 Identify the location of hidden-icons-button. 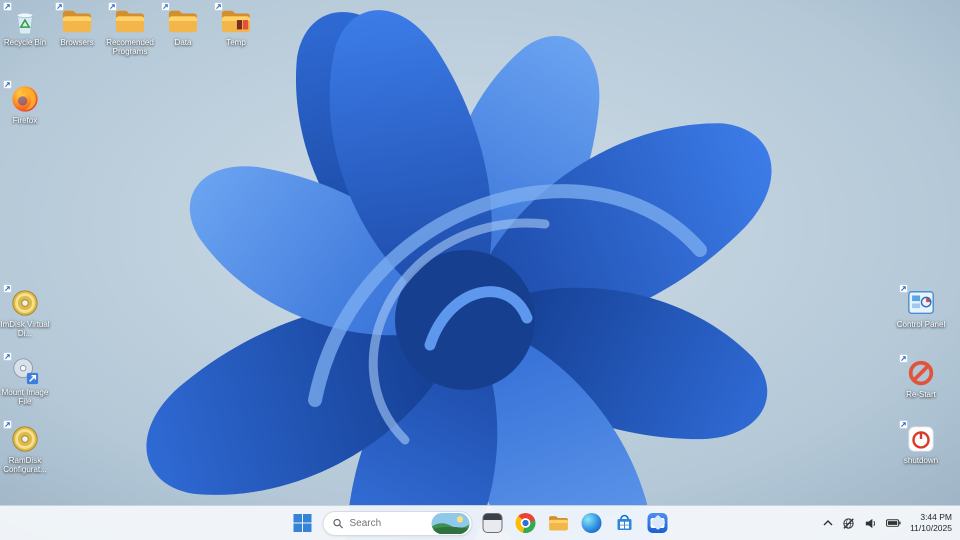
(828, 523).